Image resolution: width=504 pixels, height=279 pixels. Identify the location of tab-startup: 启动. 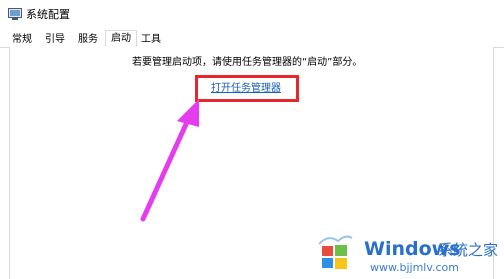
(121, 38).